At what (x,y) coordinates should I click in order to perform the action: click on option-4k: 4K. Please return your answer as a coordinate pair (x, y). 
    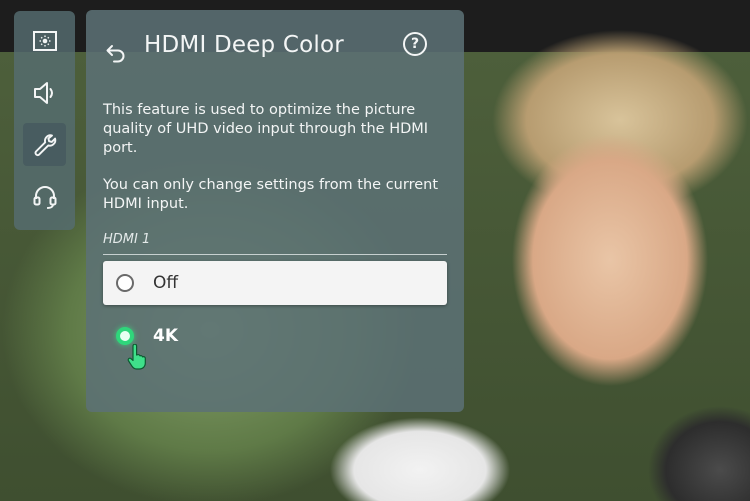
    Looking at the image, I should click on (275, 336).